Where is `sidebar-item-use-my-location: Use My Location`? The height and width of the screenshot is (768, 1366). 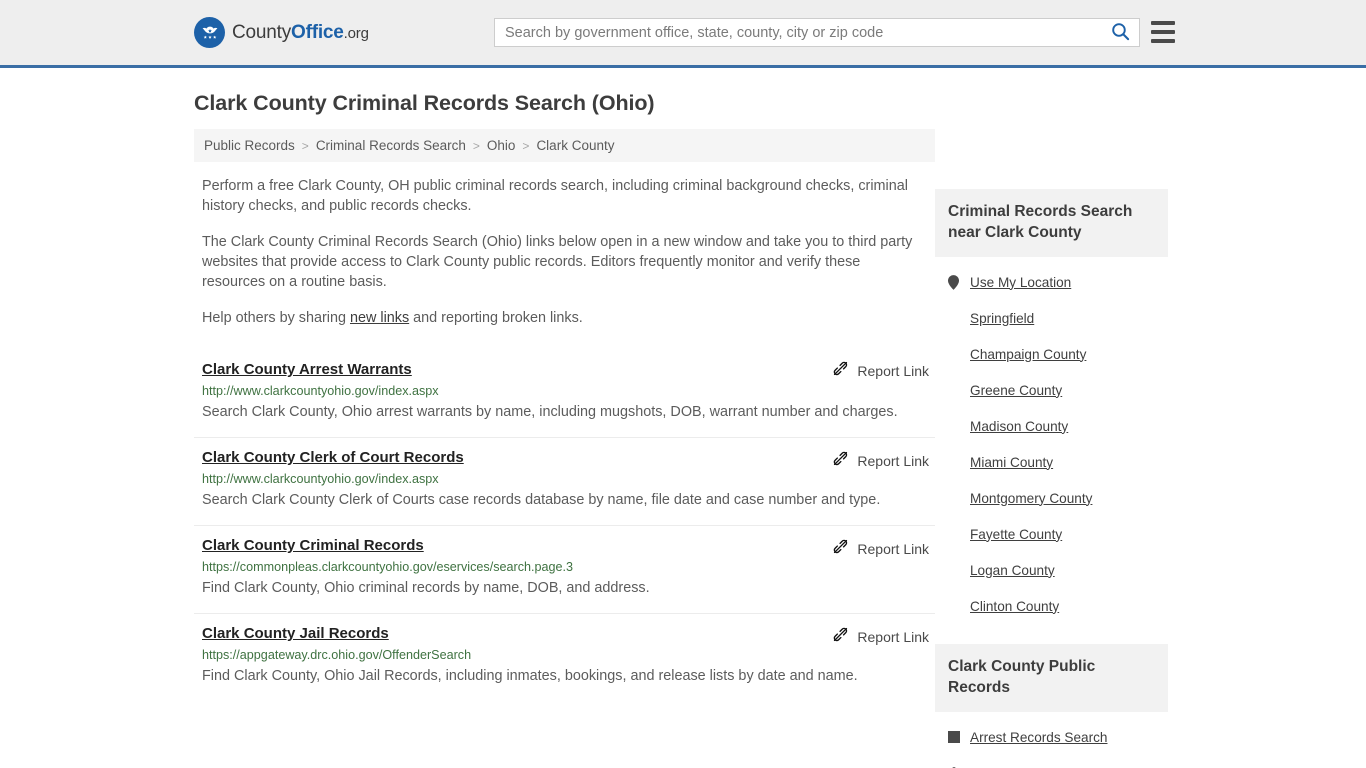 sidebar-item-use-my-location: Use My Location is located at coordinates (1051, 282).